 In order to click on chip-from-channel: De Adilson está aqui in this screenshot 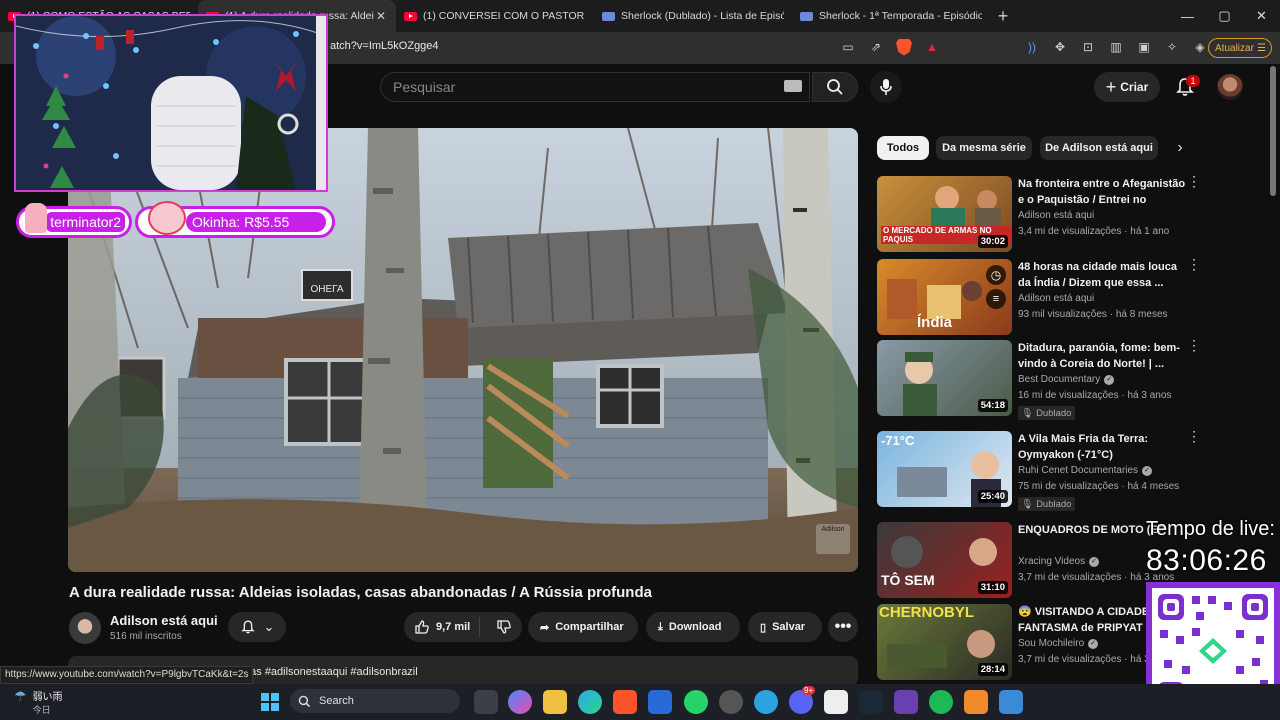, I will do `click(1099, 148)`.